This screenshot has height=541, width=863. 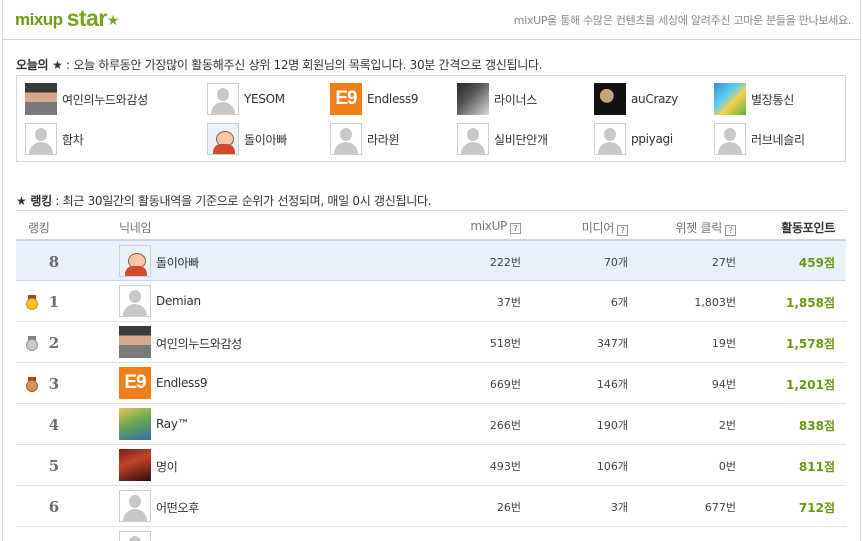 What do you see at coordinates (619, 302) in the screenshot?
I see `media-count: 6개` at bounding box center [619, 302].